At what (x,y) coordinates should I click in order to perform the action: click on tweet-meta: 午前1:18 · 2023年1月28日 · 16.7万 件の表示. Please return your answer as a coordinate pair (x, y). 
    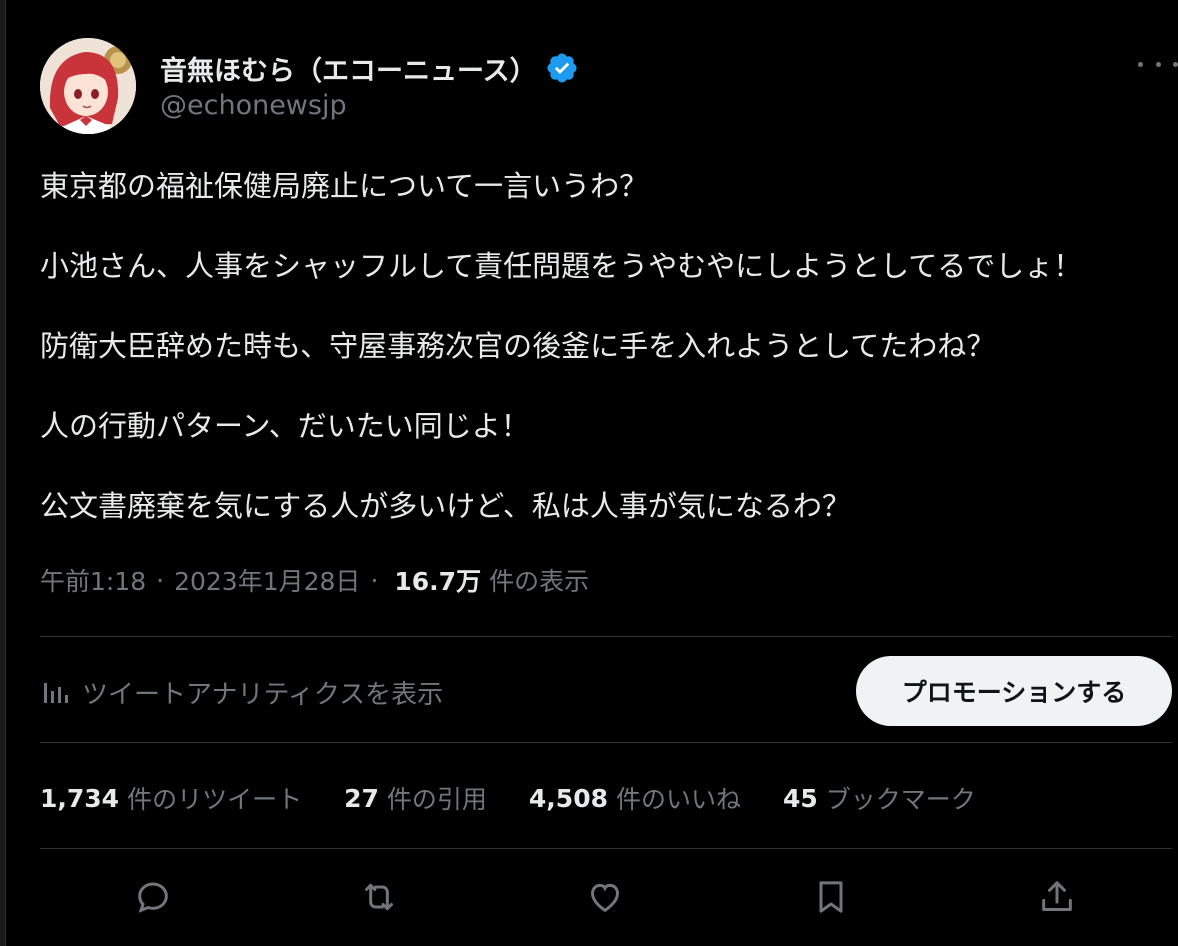
    Looking at the image, I should click on (314, 580).